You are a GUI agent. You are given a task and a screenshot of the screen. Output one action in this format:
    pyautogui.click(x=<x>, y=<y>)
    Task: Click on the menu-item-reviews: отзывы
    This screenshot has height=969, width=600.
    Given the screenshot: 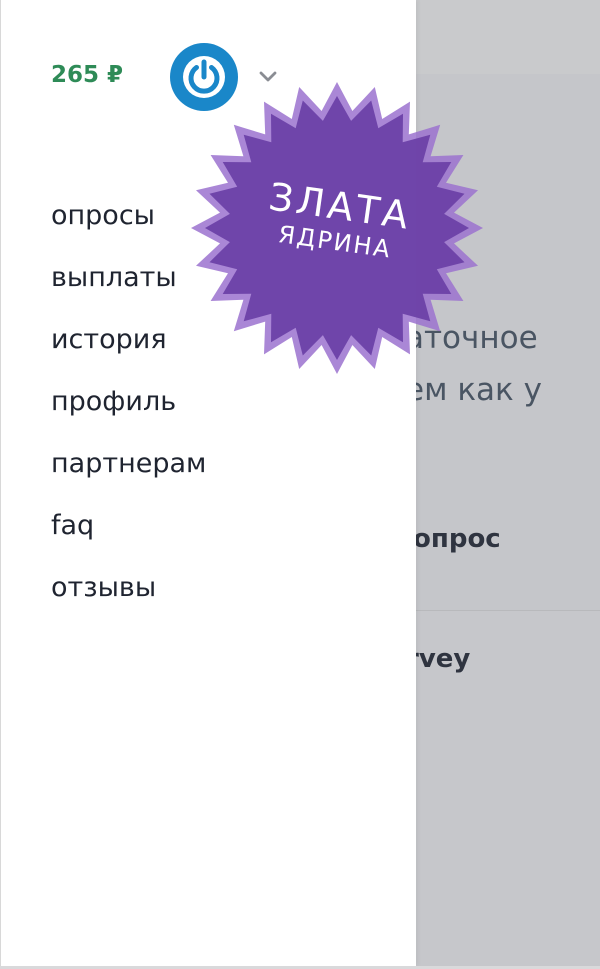 What is the action you would take?
    pyautogui.click(x=128, y=595)
    